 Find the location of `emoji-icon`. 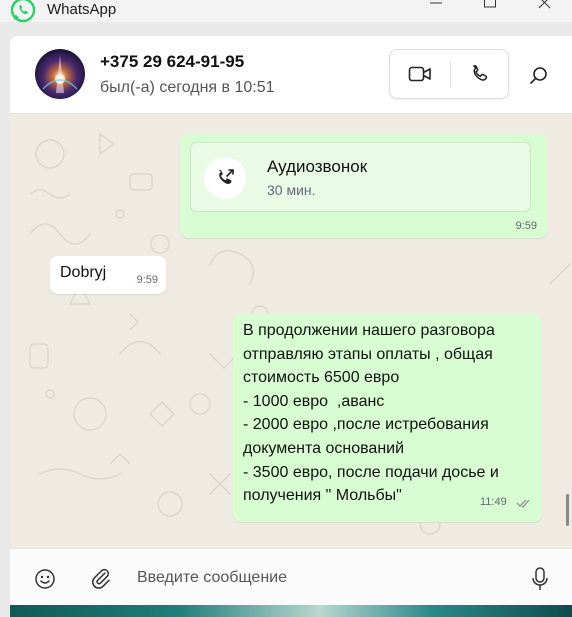

emoji-icon is located at coordinates (45, 579).